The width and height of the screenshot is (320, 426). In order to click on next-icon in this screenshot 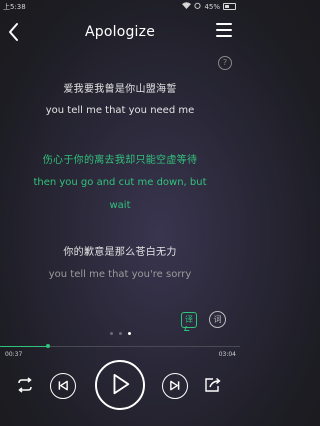, I will do `click(175, 385)`.